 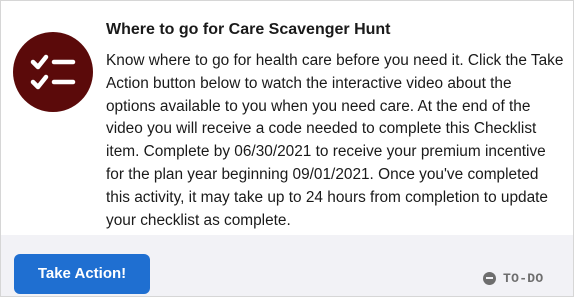 I want to click on checklist-icon, so click(x=53, y=72).